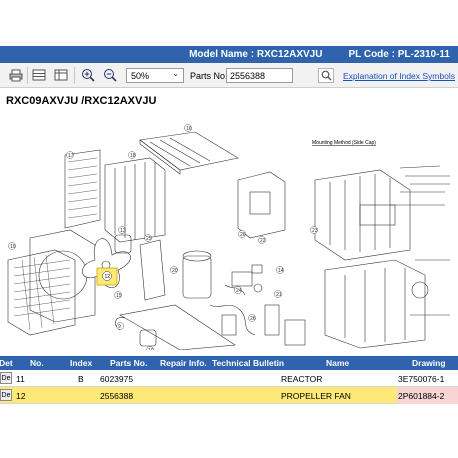 This screenshot has width=458, height=458. Describe the element at coordinates (39, 75) in the screenshot. I see `layout-rows-icon` at that location.